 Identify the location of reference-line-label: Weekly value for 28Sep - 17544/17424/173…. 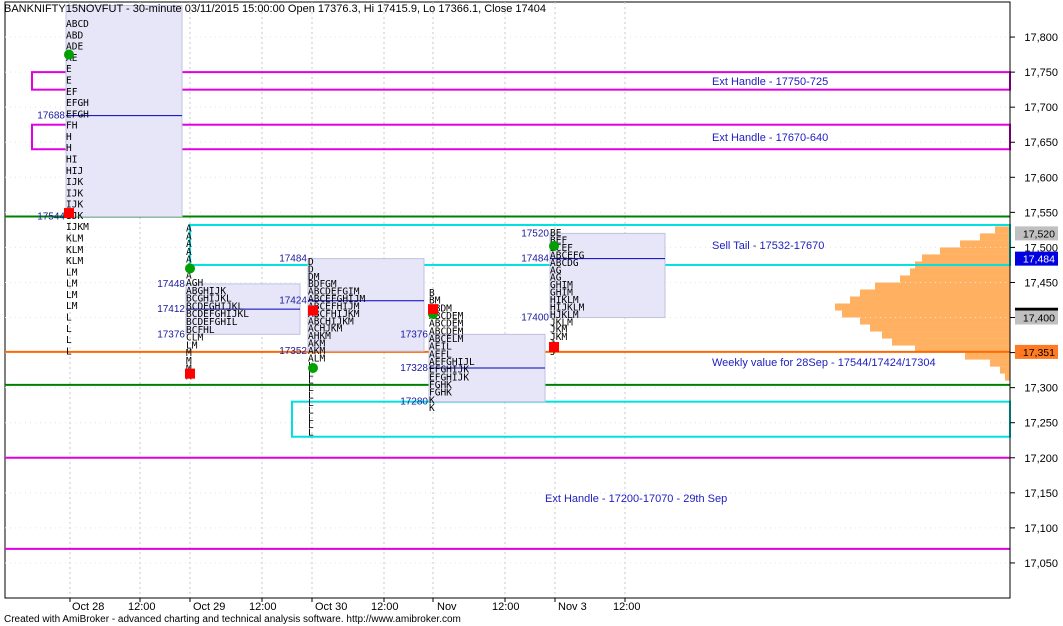
(824, 363).